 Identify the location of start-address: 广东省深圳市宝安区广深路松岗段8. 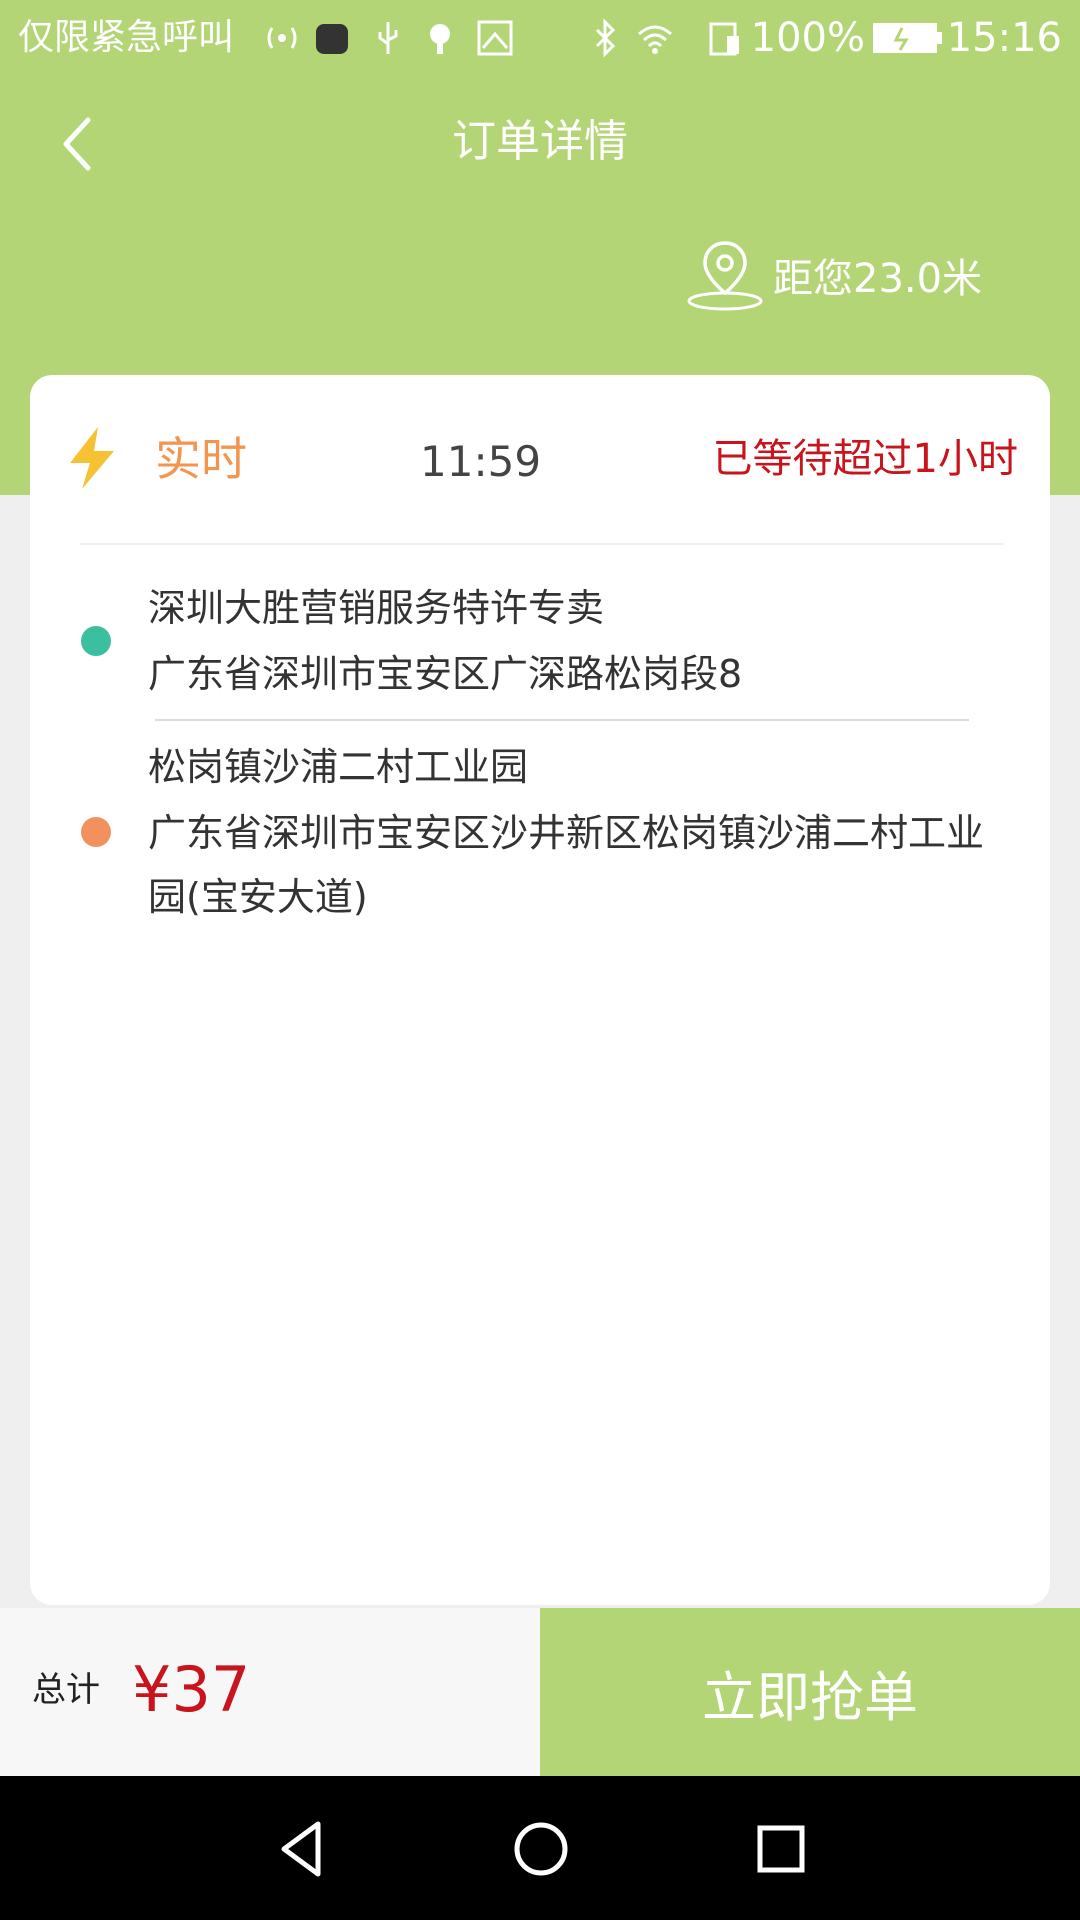
(445, 674).